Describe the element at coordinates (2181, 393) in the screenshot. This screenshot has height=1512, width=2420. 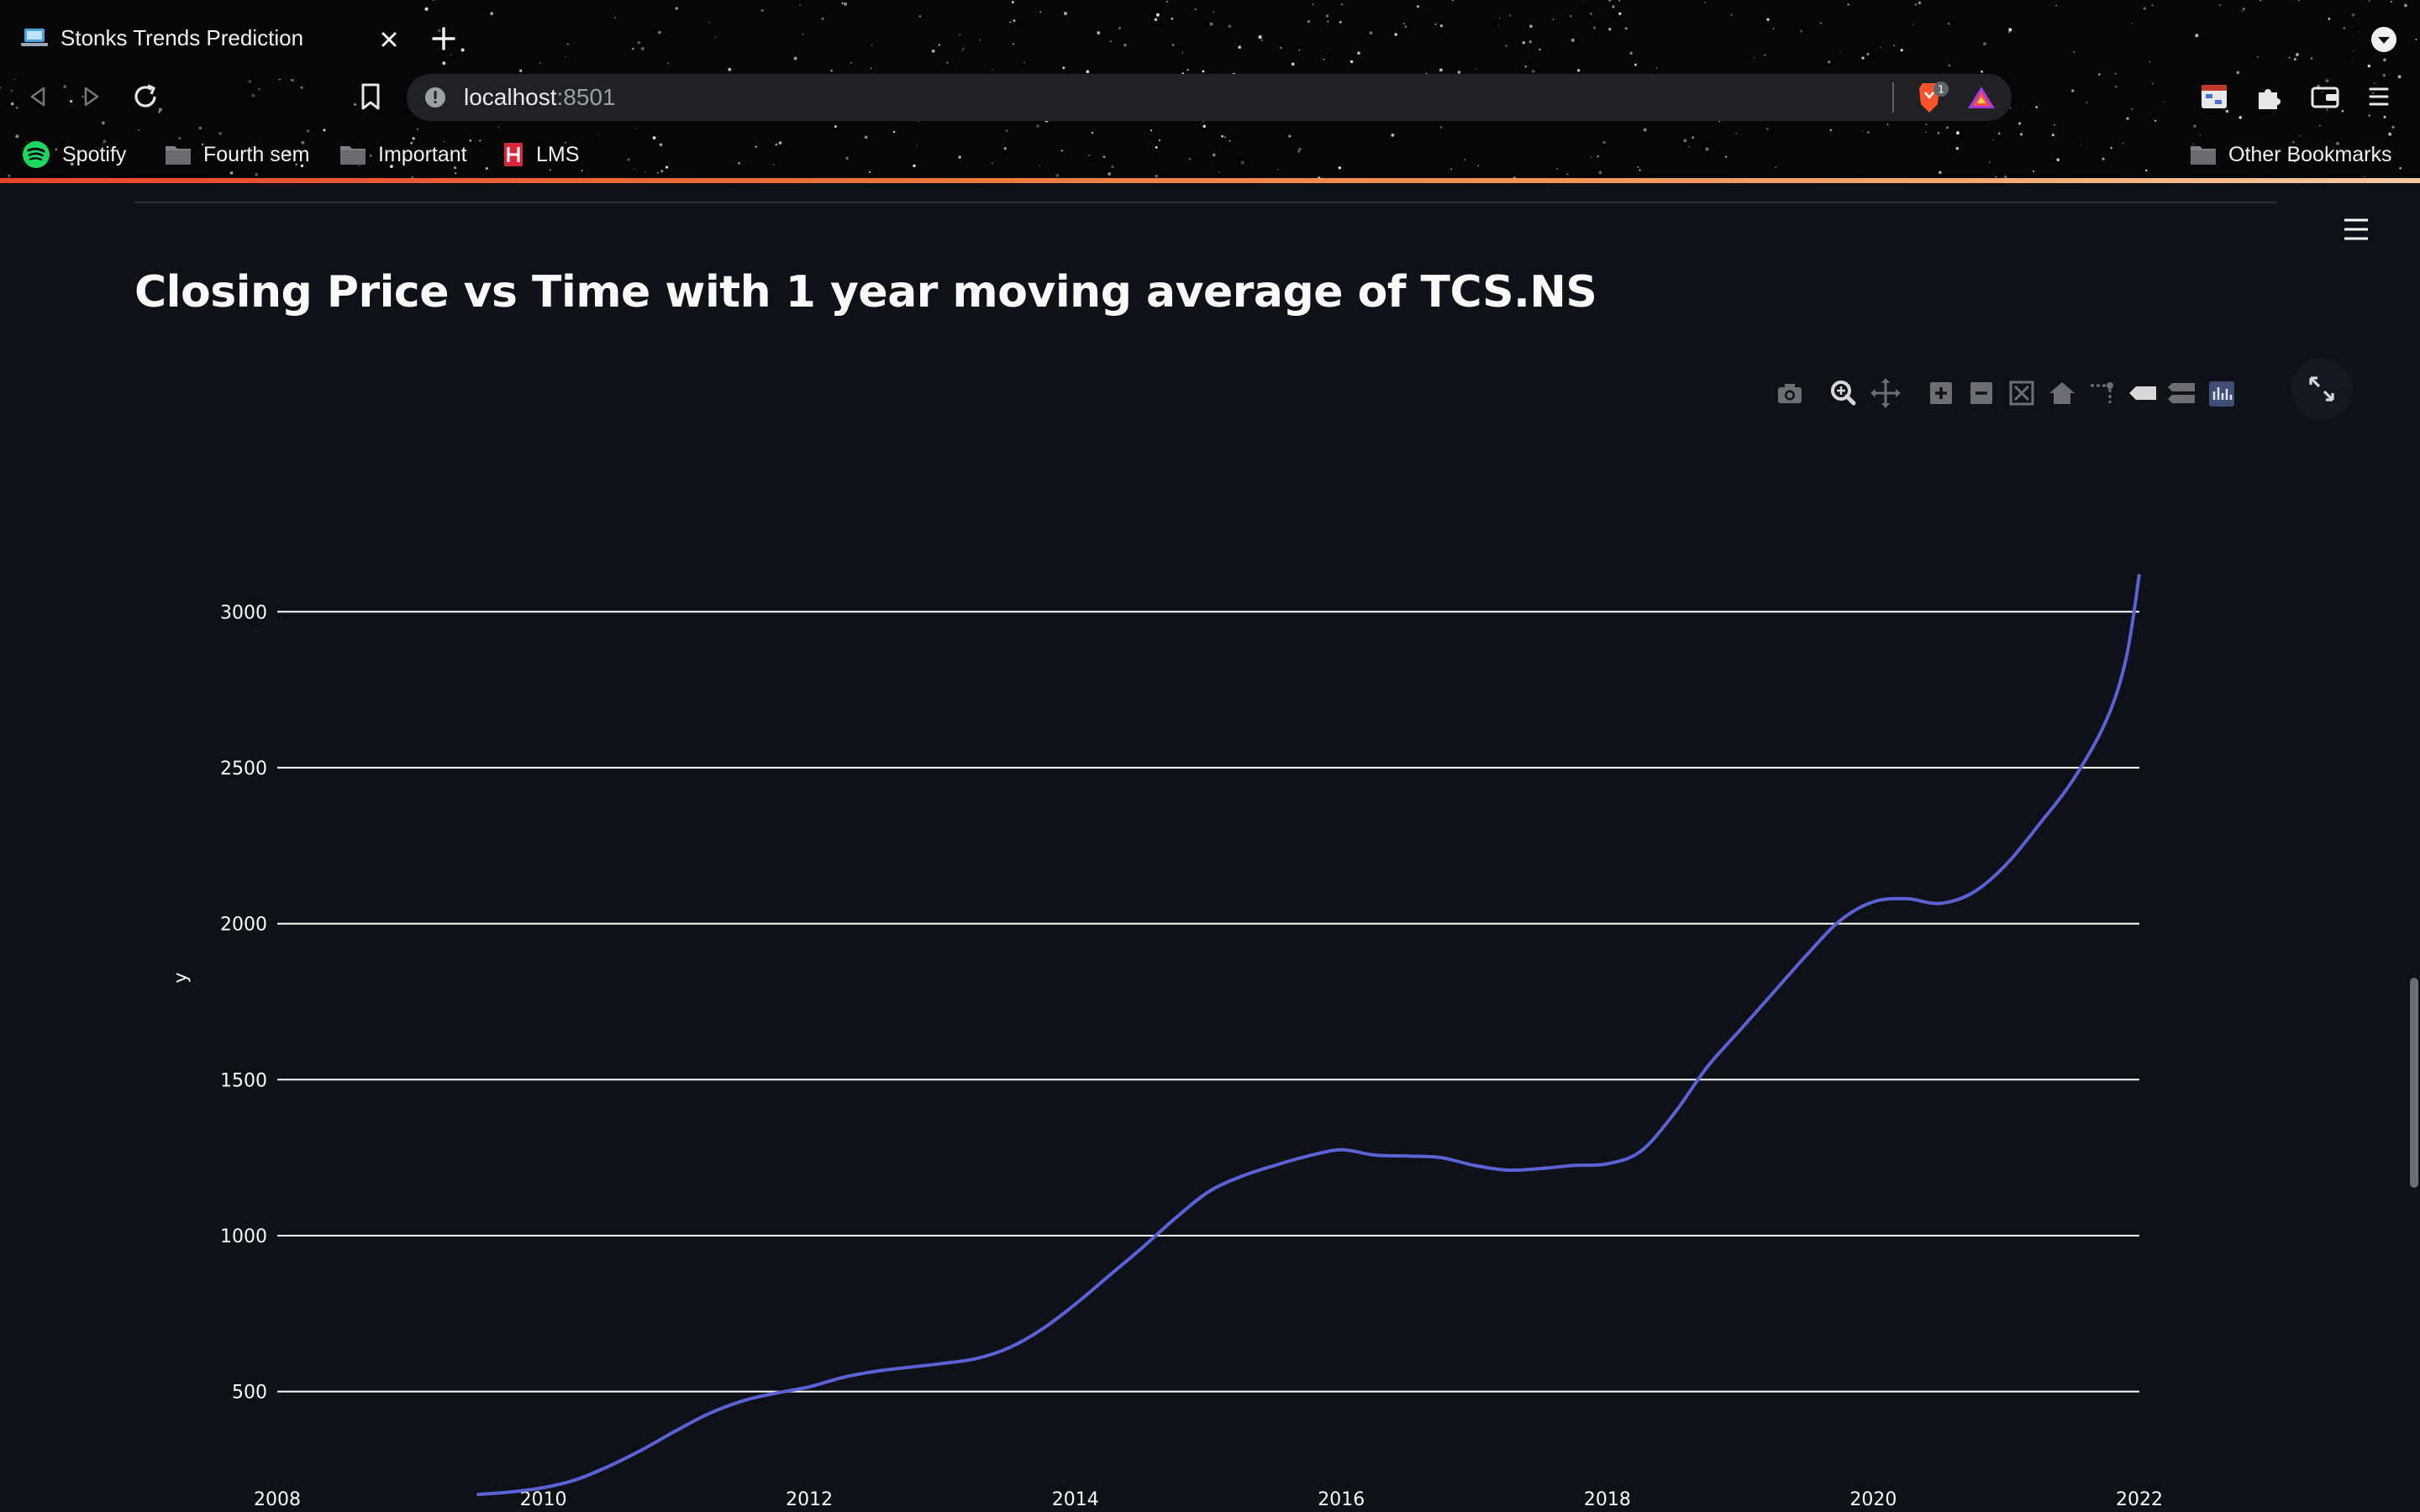
I see `hover-compare-icon` at that location.